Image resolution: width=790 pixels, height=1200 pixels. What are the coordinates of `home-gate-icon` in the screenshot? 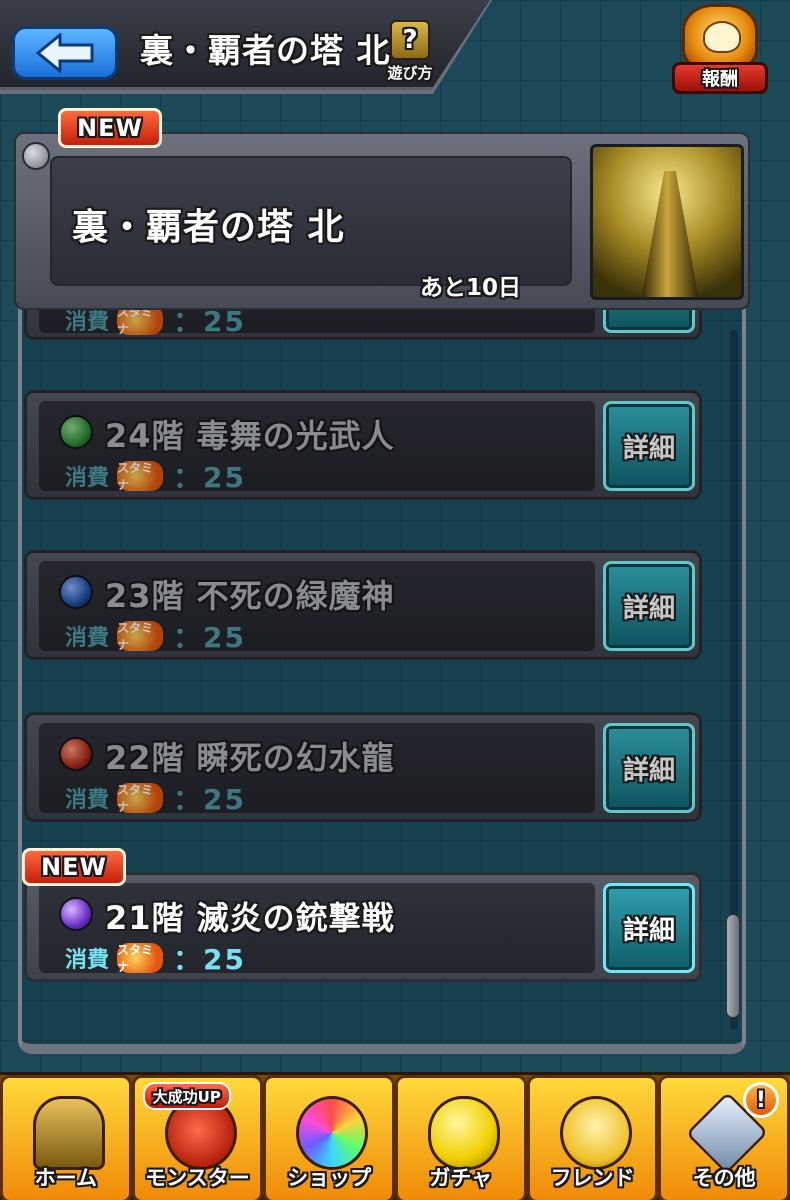 It's located at (69, 1133).